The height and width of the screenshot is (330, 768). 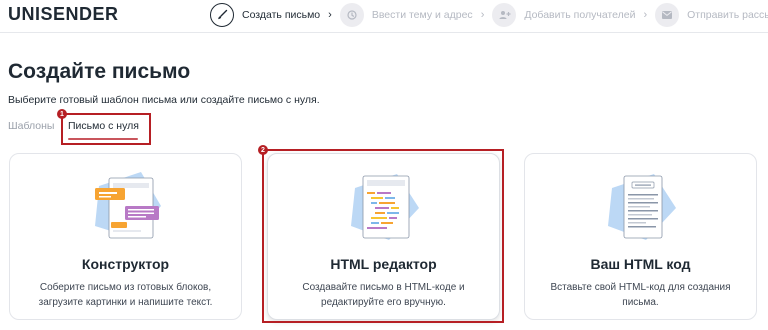 What do you see at coordinates (263, 150) in the screenshot?
I see `annotation-badge: 2` at bounding box center [263, 150].